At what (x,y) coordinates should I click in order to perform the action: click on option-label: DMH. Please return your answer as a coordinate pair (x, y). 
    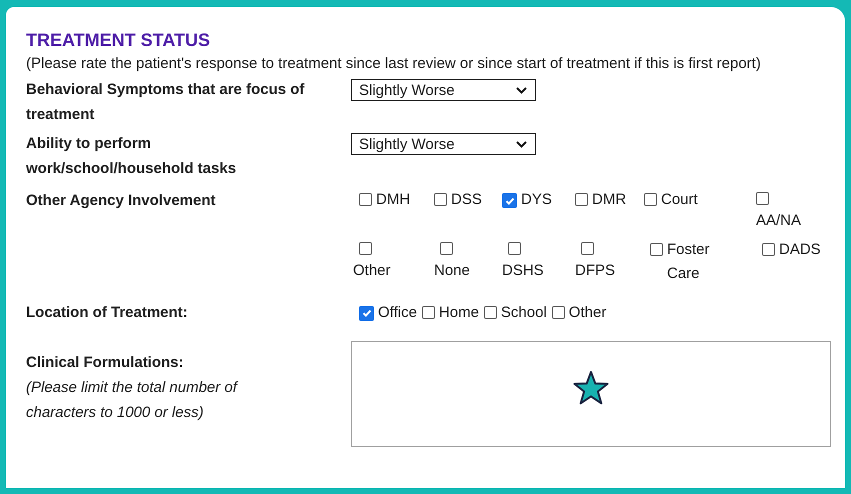
    Looking at the image, I should click on (393, 200).